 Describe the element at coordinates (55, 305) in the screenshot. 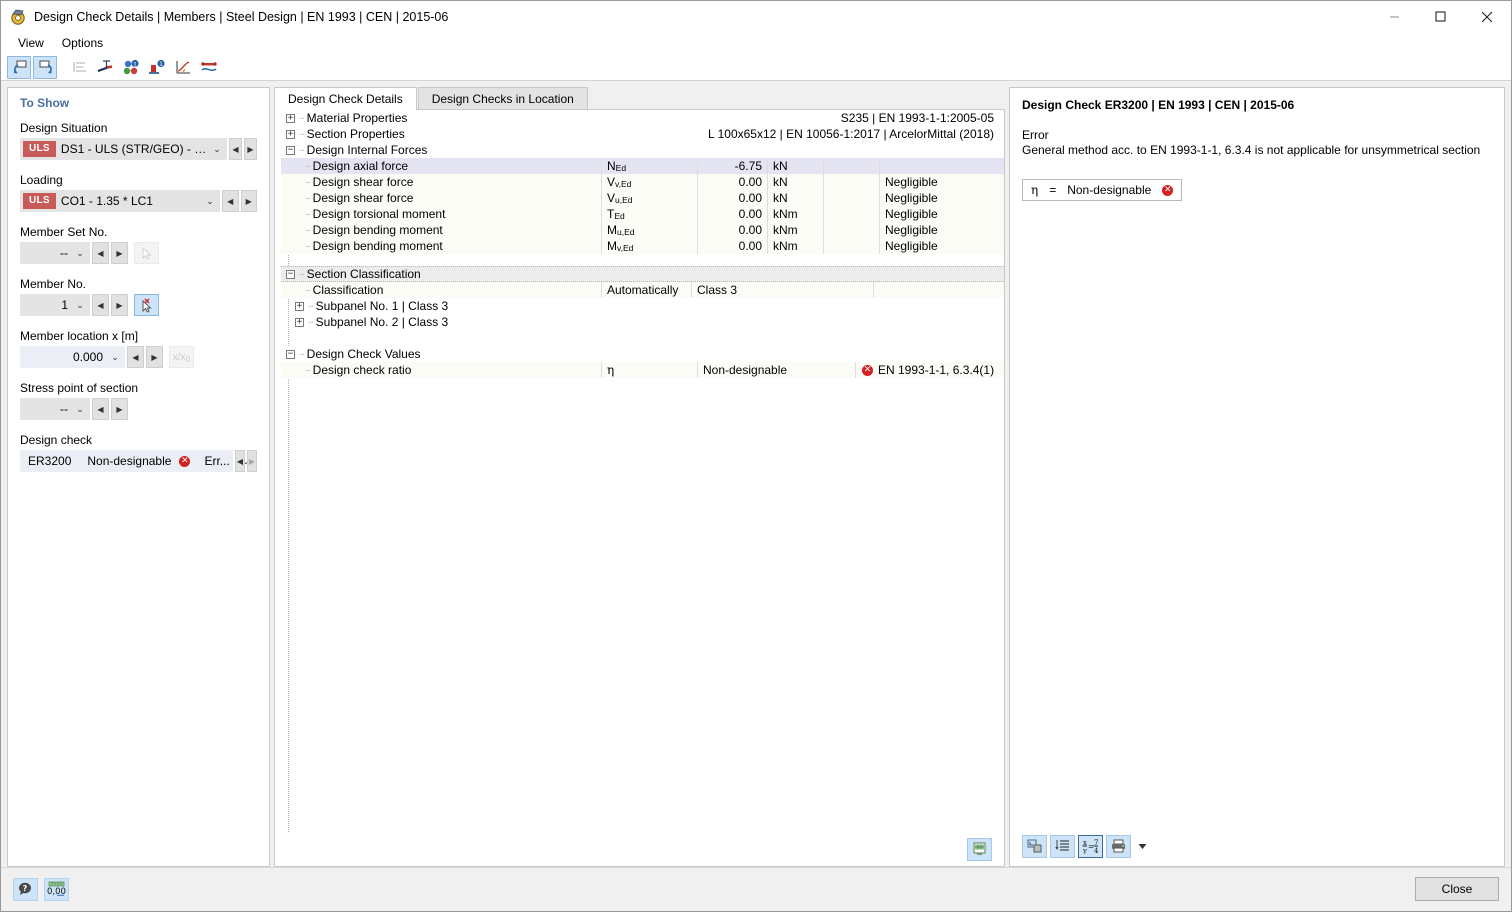

I see `member-no-combo: 1 ⌄` at that location.